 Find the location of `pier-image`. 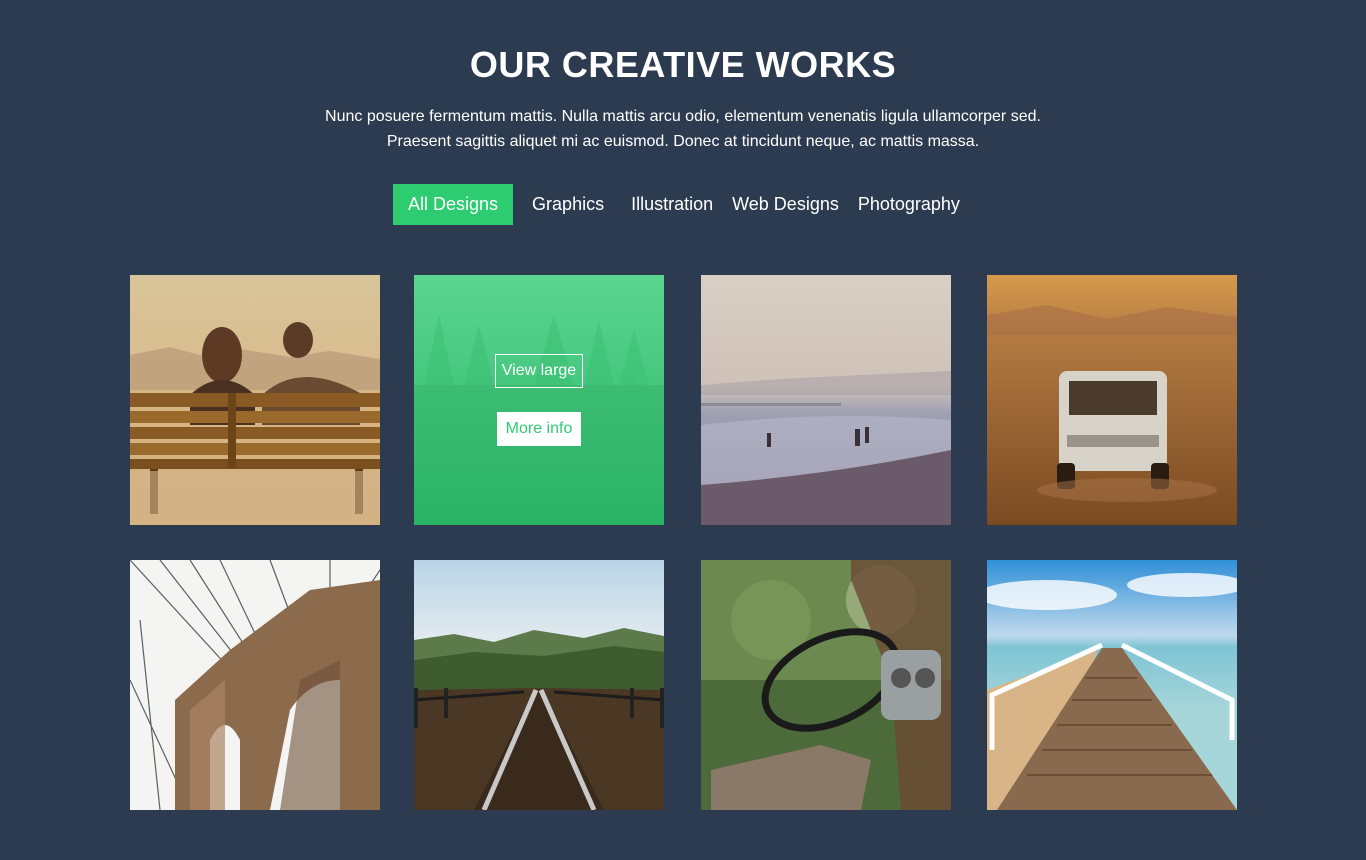

pier-image is located at coordinates (1112, 685).